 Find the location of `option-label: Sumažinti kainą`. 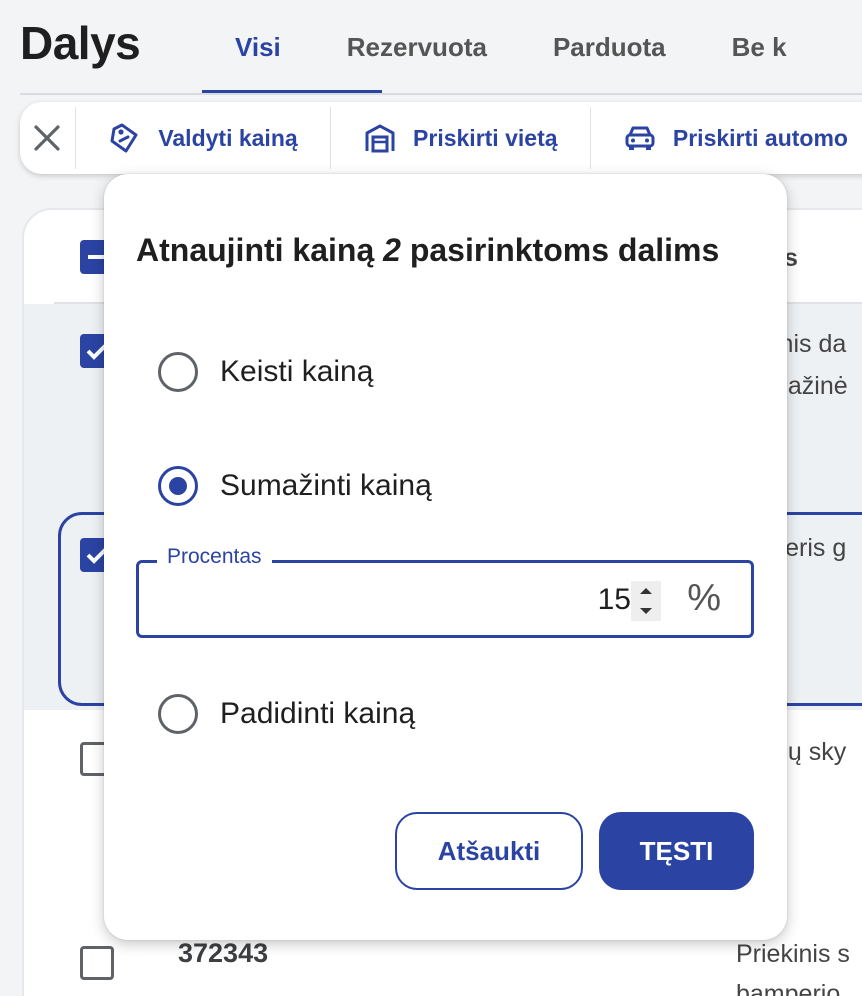

option-label: Sumažinti kainą is located at coordinates (326, 485).